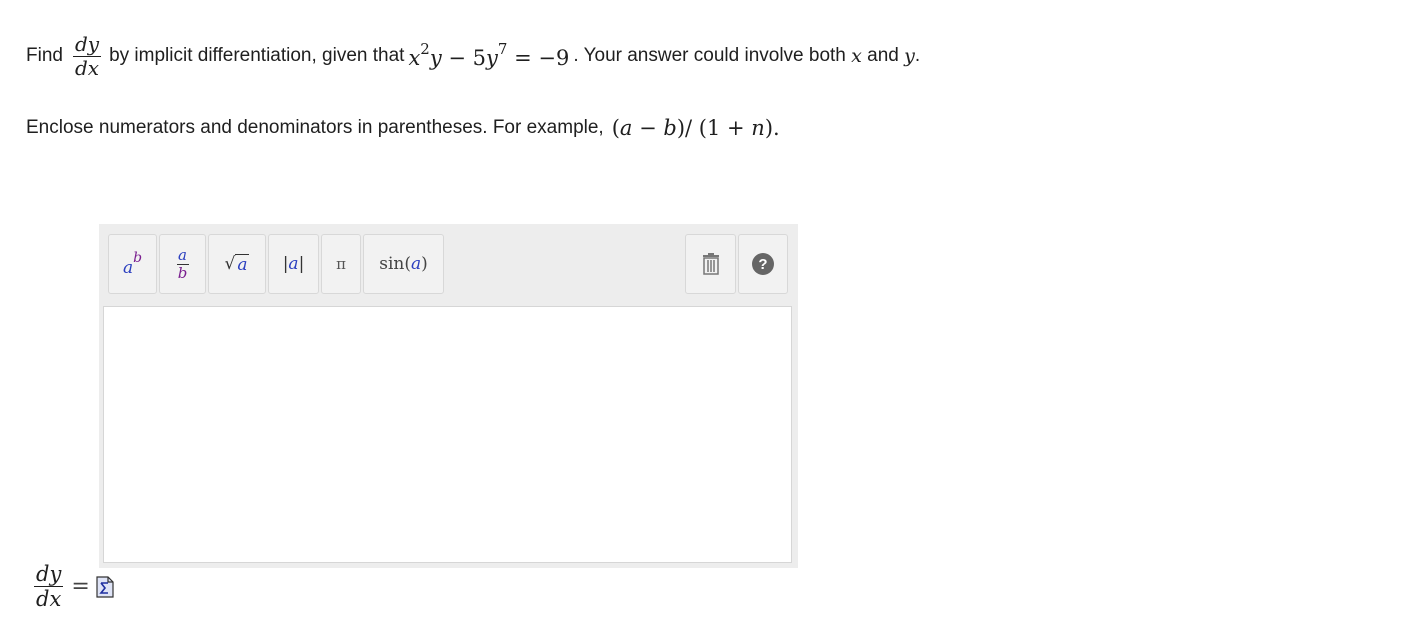 The height and width of the screenshot is (640, 1424). Describe the element at coordinates (87, 43) in the screenshot. I see `derivative-numerator: dy` at that location.